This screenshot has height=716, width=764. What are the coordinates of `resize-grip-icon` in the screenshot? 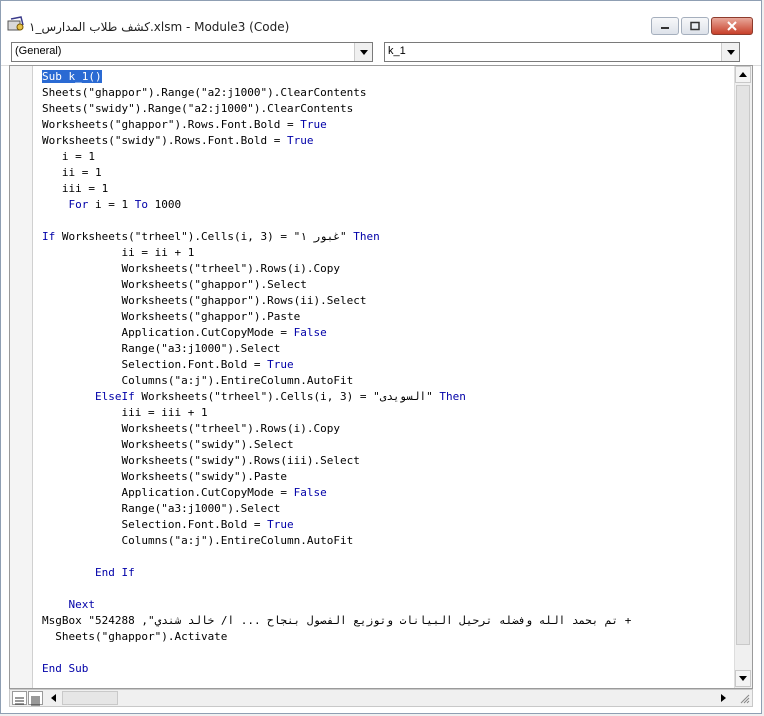 It's located at (744, 698).